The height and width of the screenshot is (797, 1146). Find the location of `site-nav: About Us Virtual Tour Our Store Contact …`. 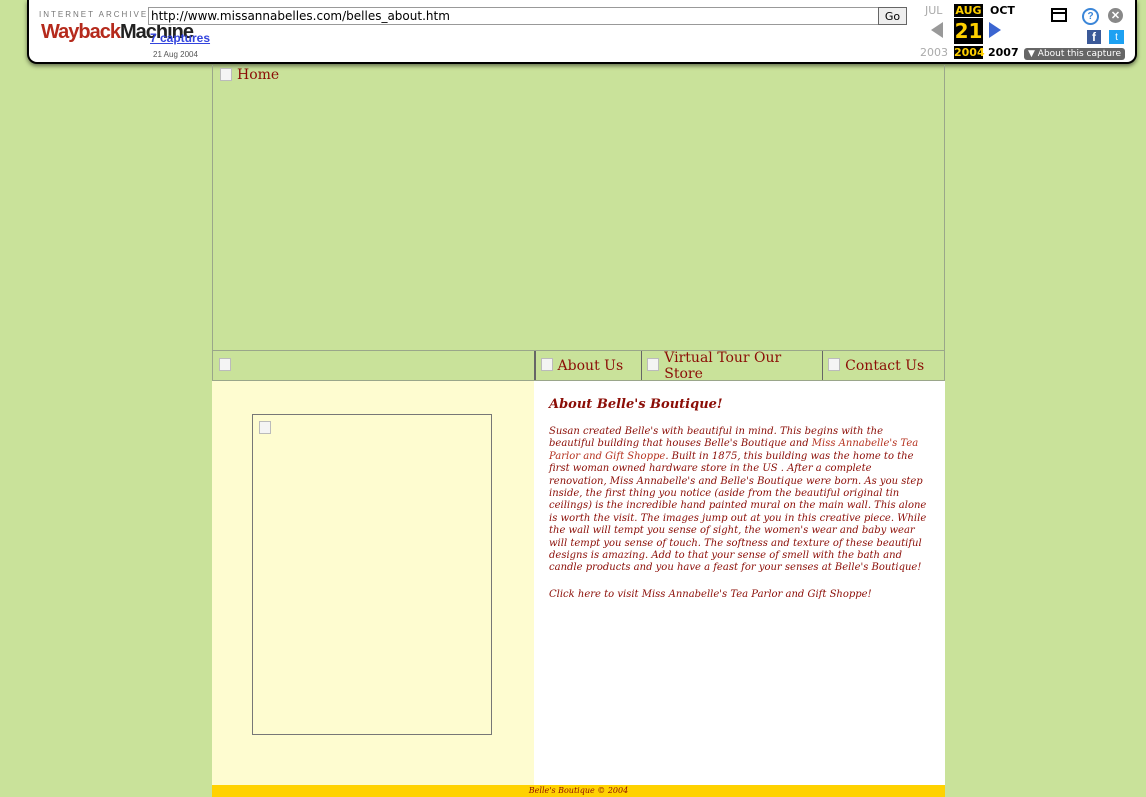

site-nav: About Us Virtual Tour Our Store Contact … is located at coordinates (578, 365).